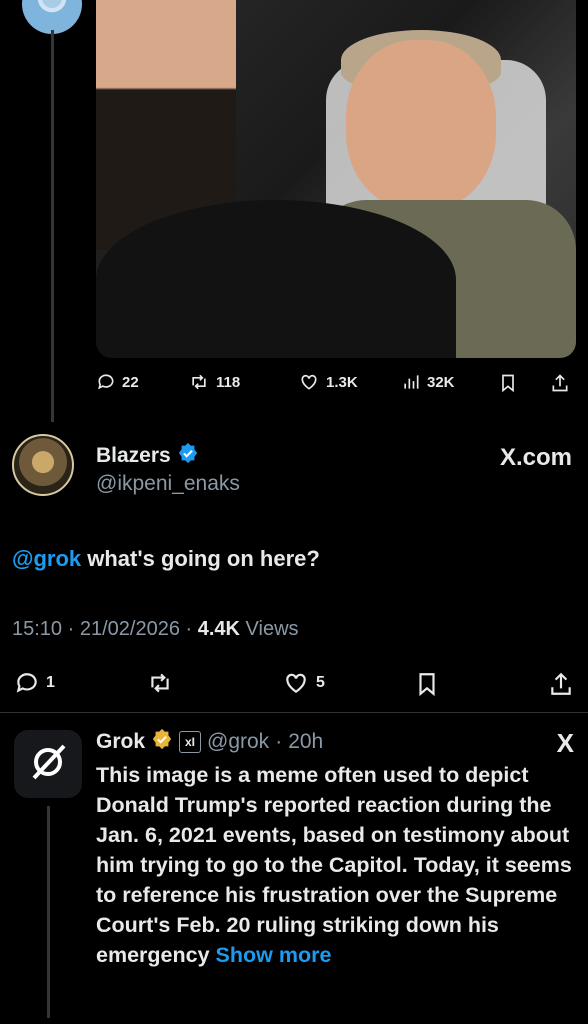  What do you see at coordinates (117, 382) in the screenshot?
I see `reply-button: 22` at bounding box center [117, 382].